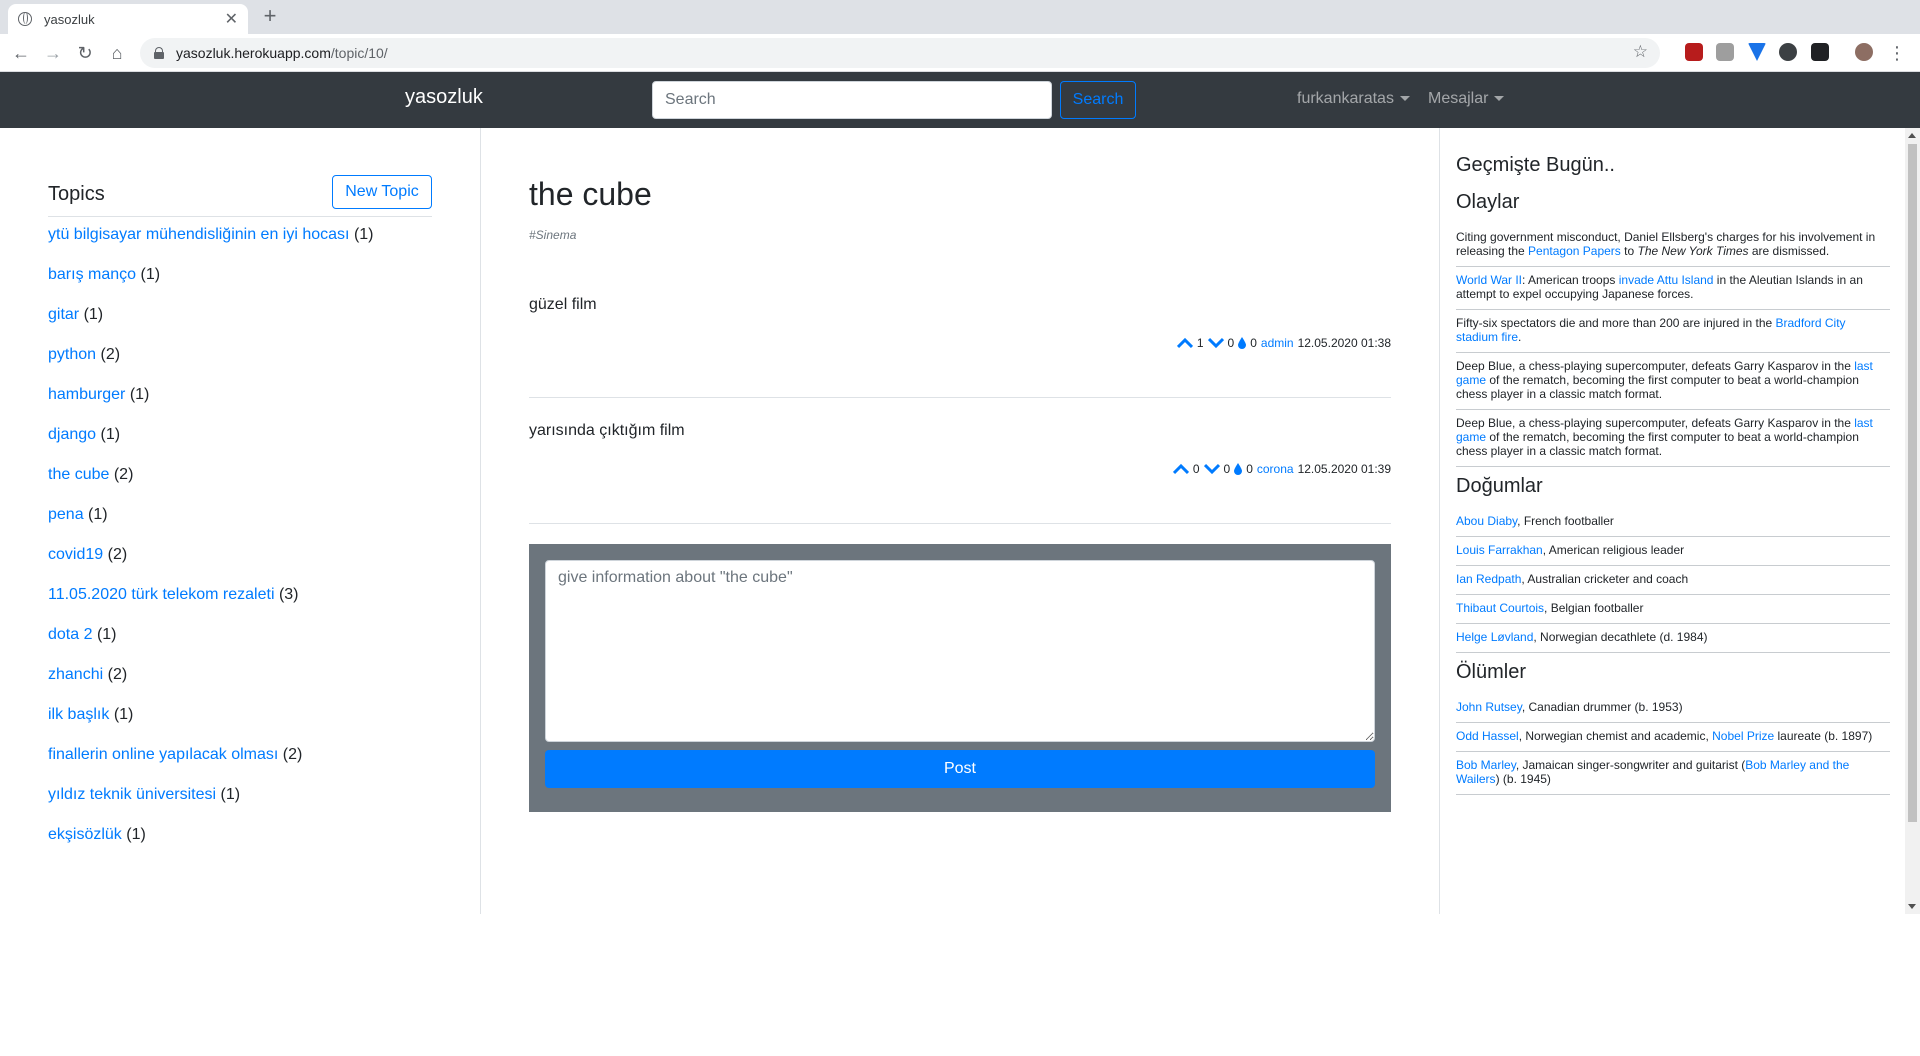 The width and height of the screenshot is (1920, 1056). I want to click on topics-title: Topics, so click(76, 194).